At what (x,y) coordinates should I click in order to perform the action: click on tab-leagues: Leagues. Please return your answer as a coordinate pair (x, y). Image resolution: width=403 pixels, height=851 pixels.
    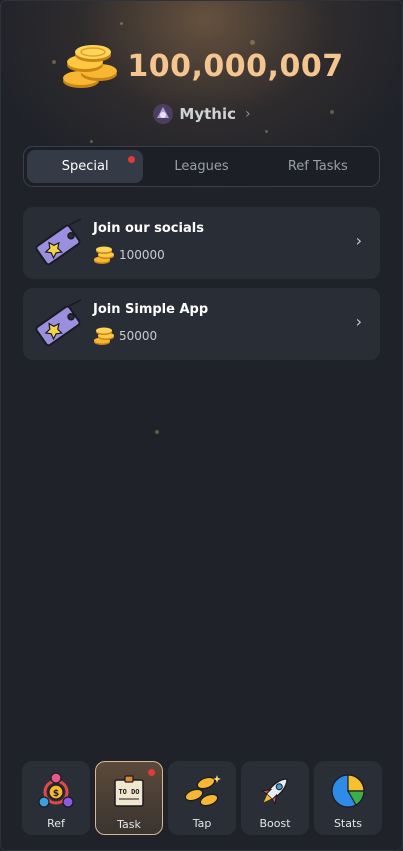
    Looking at the image, I should click on (201, 166).